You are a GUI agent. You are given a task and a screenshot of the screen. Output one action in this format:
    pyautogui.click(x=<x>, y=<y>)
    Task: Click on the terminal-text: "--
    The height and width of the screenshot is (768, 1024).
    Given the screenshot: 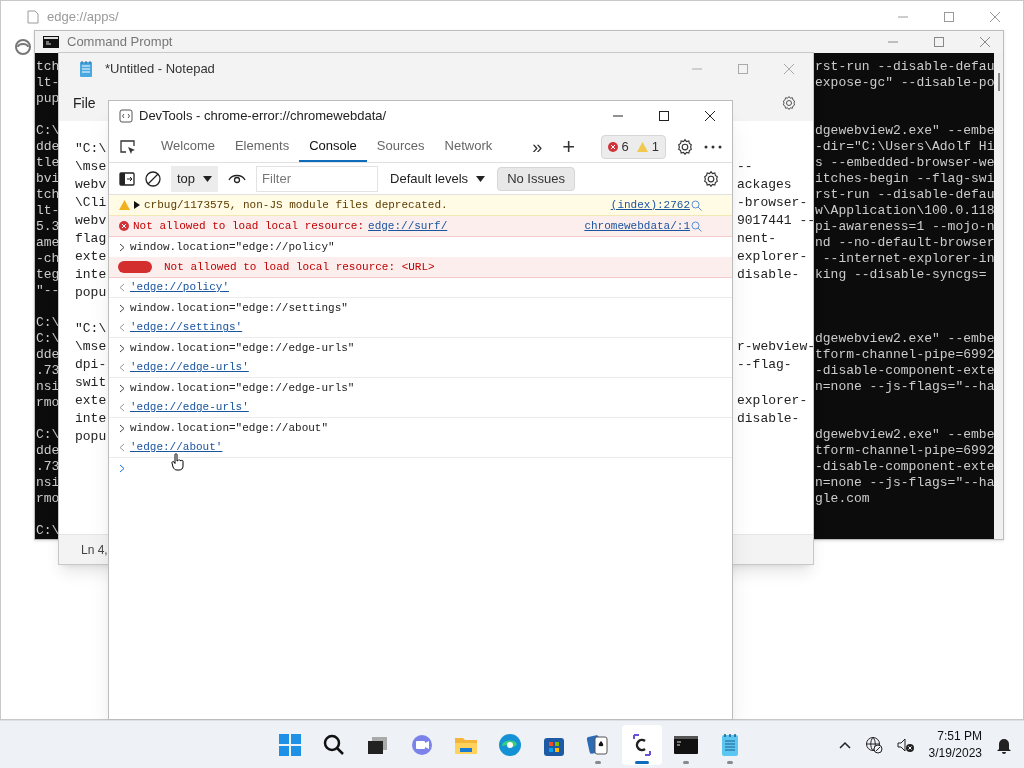 What is the action you would take?
    pyautogui.click(x=48, y=290)
    